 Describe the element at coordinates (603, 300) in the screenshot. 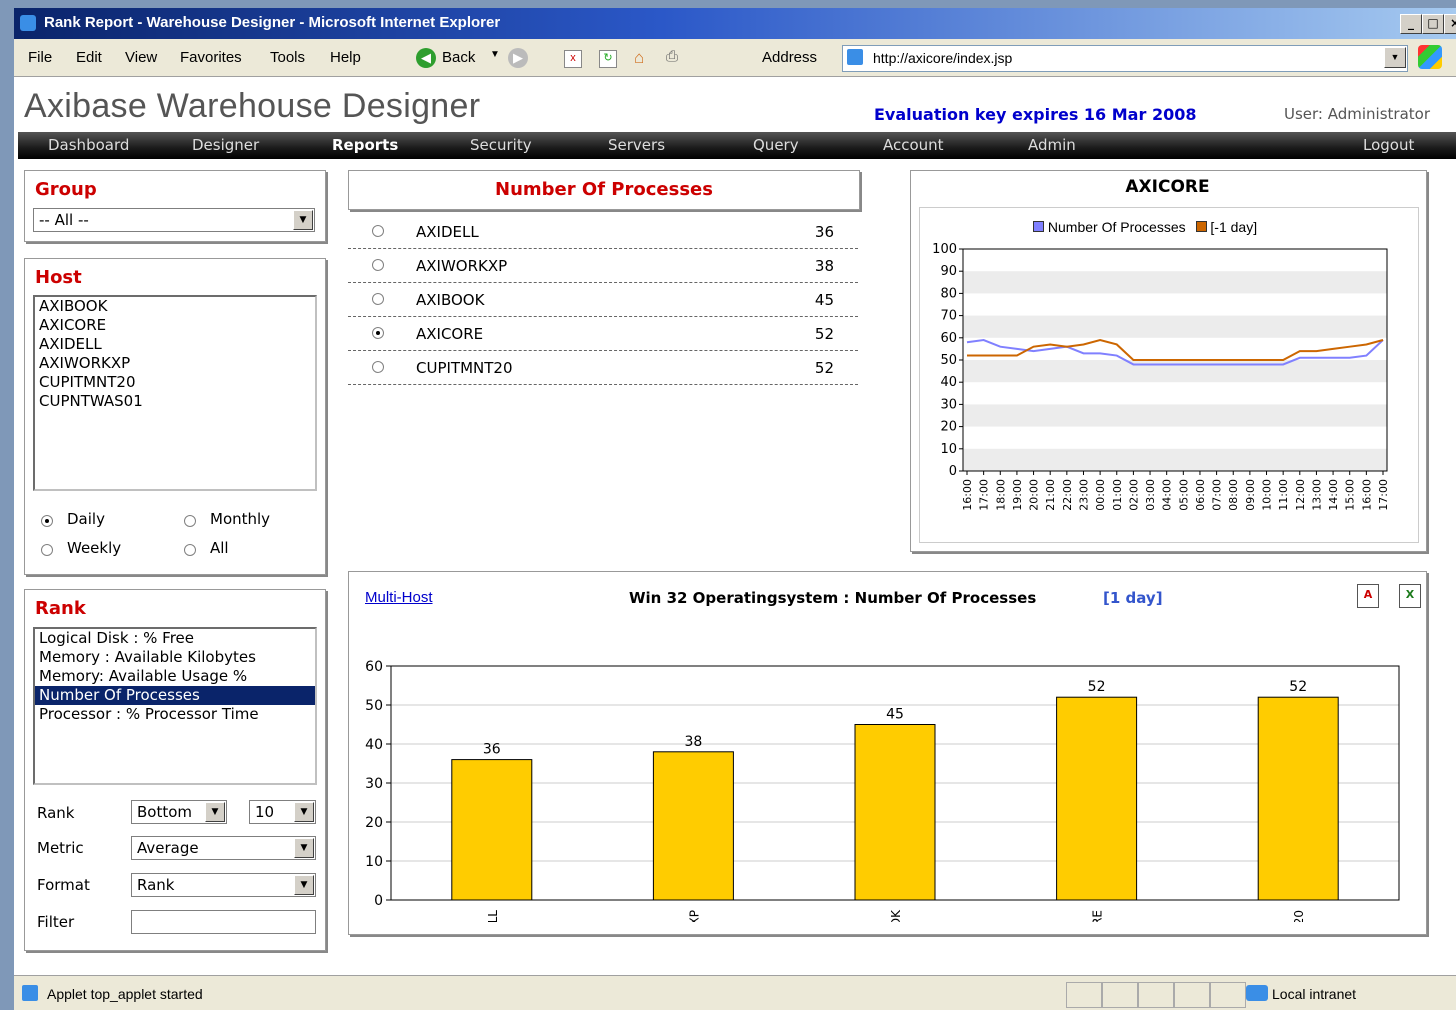

I see `table-row: AXIBOOK 45` at that location.